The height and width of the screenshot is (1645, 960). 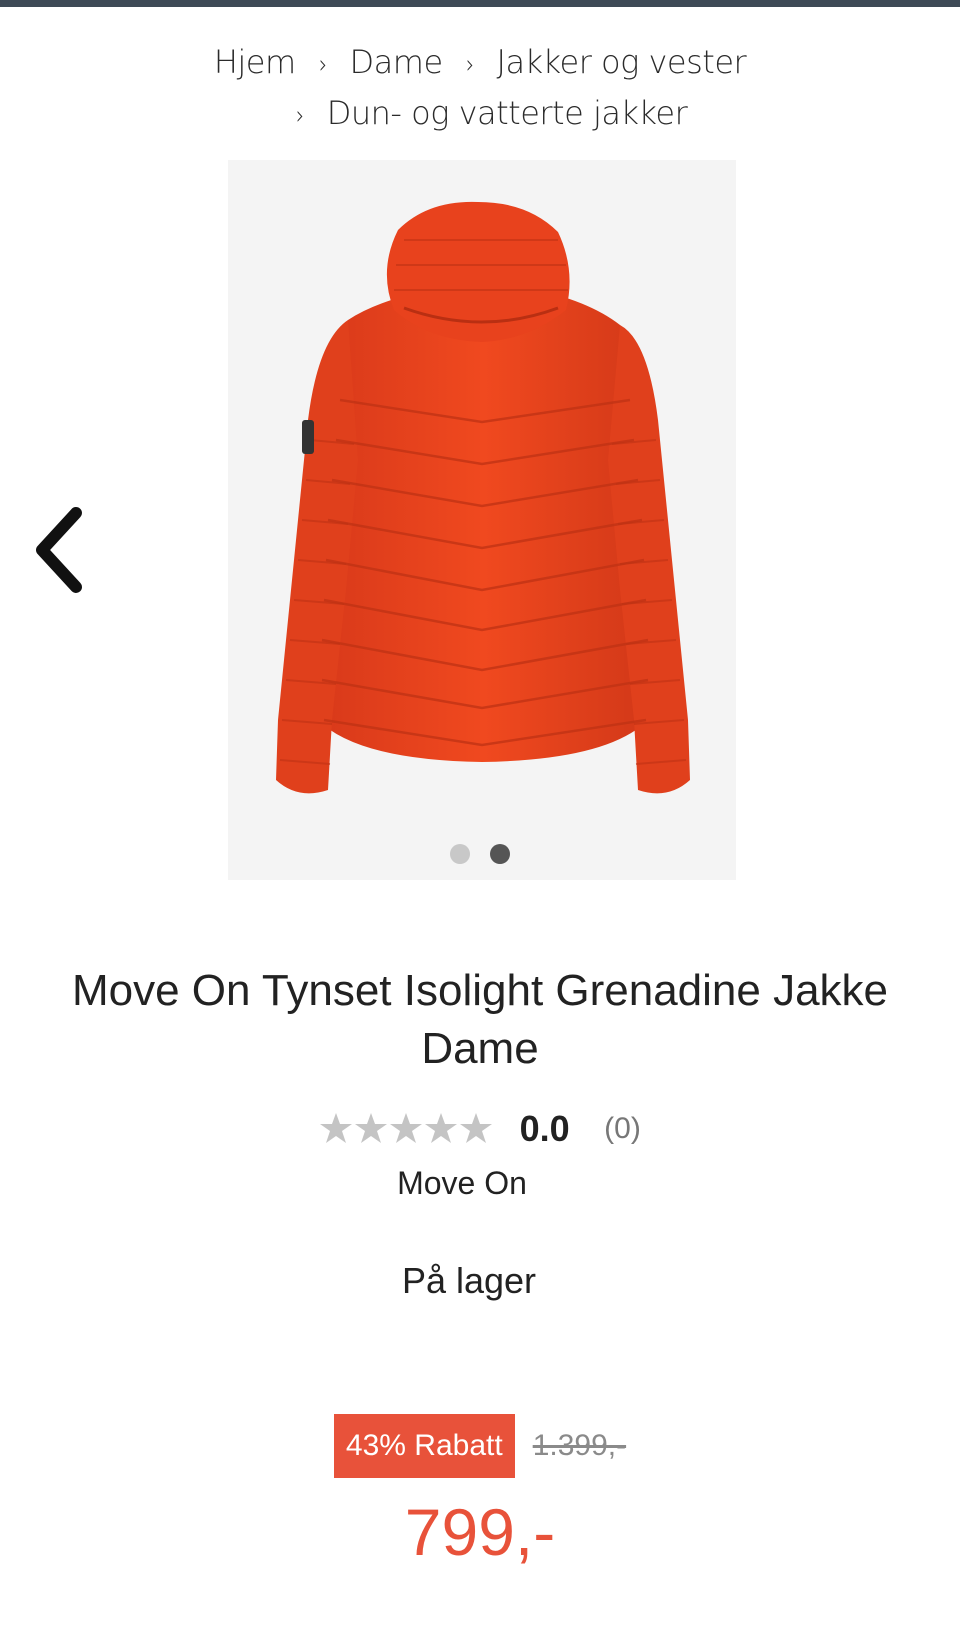 What do you see at coordinates (480, 1532) in the screenshot?
I see `current-price: 799,-` at bounding box center [480, 1532].